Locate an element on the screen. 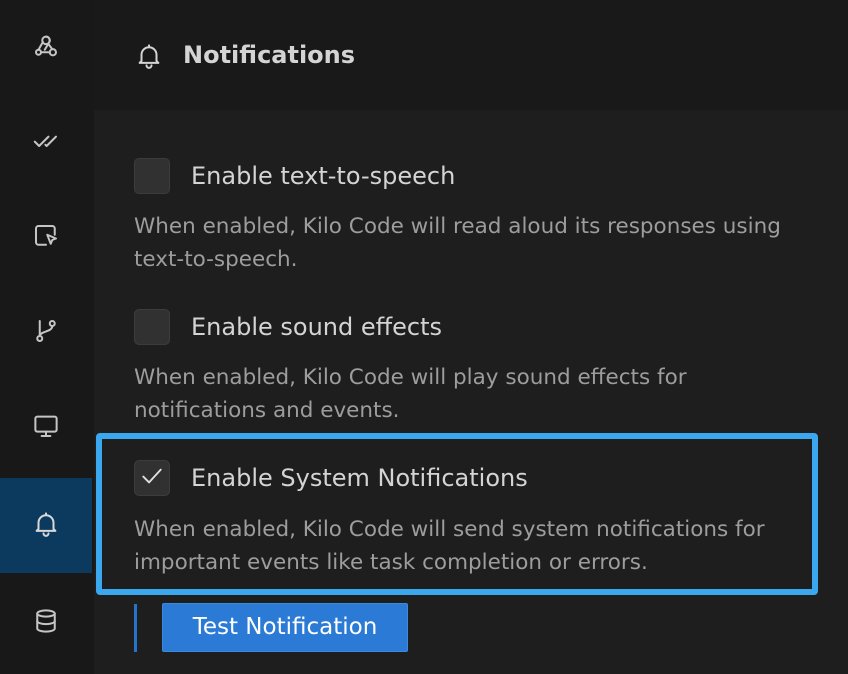 The image size is (848, 674). system-notifications-label: Enable System Notifications is located at coordinates (359, 478).